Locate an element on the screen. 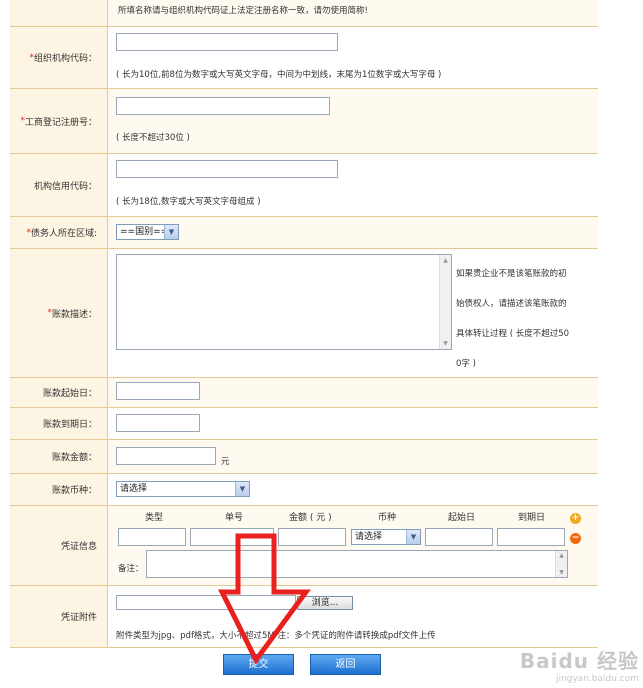 Image resolution: width=643 pixels, height=688 pixels. credit-code-label: 机构信用代码： is located at coordinates (59, 185).